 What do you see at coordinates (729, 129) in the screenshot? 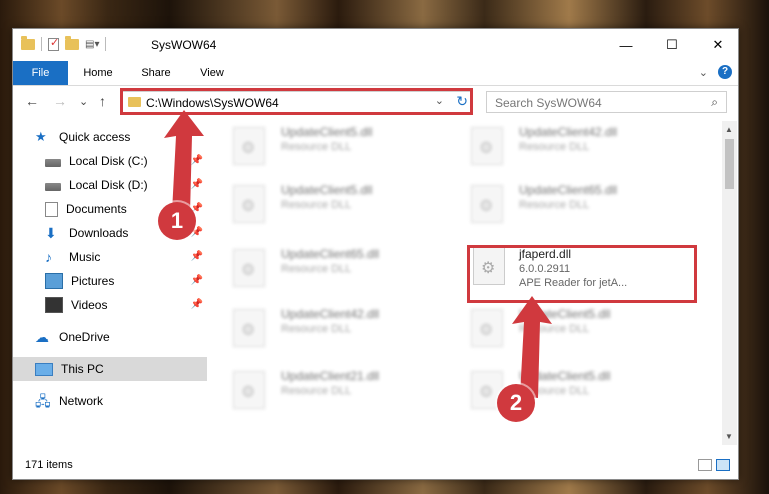
I see `scroll-up-icon: ▲` at bounding box center [729, 129].